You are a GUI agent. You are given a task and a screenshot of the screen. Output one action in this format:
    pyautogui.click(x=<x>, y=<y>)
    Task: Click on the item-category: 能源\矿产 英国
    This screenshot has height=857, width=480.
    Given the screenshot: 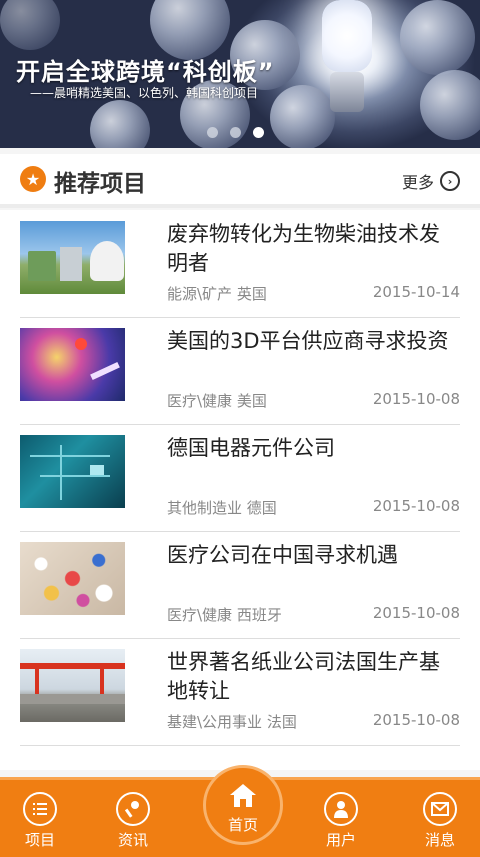 What is the action you would take?
    pyautogui.click(x=217, y=294)
    